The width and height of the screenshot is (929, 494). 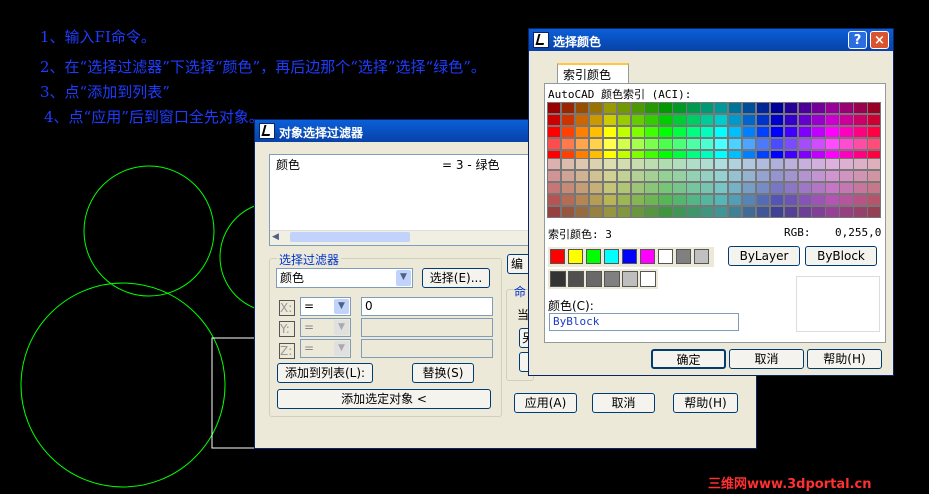 I want to click on help-button: 帮助(H), so click(x=844, y=359).